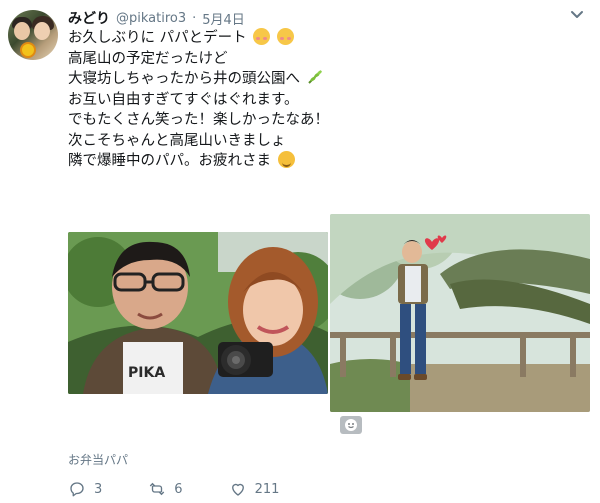 The image size is (600, 503). I want to click on like-count: 211, so click(267, 489).